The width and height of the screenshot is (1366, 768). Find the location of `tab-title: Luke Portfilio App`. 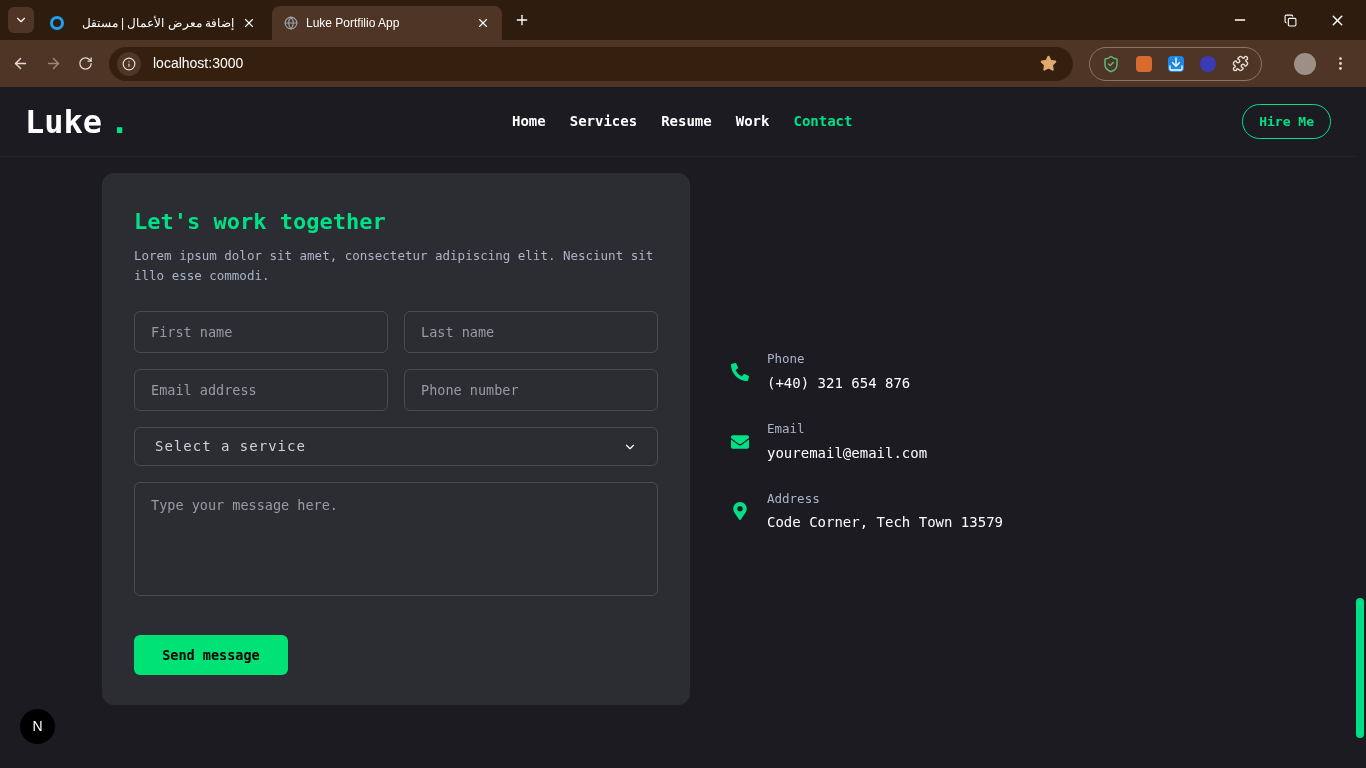

tab-title: Luke Portfilio App is located at coordinates (353, 23).